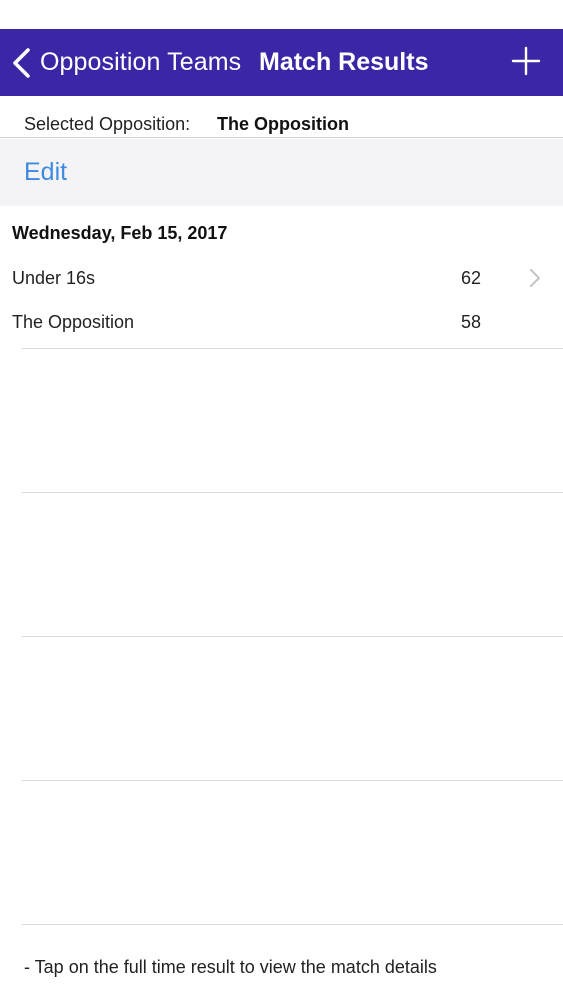 The image size is (563, 1000). What do you see at coordinates (344, 62) in the screenshot?
I see `page-title: Match Results` at bounding box center [344, 62].